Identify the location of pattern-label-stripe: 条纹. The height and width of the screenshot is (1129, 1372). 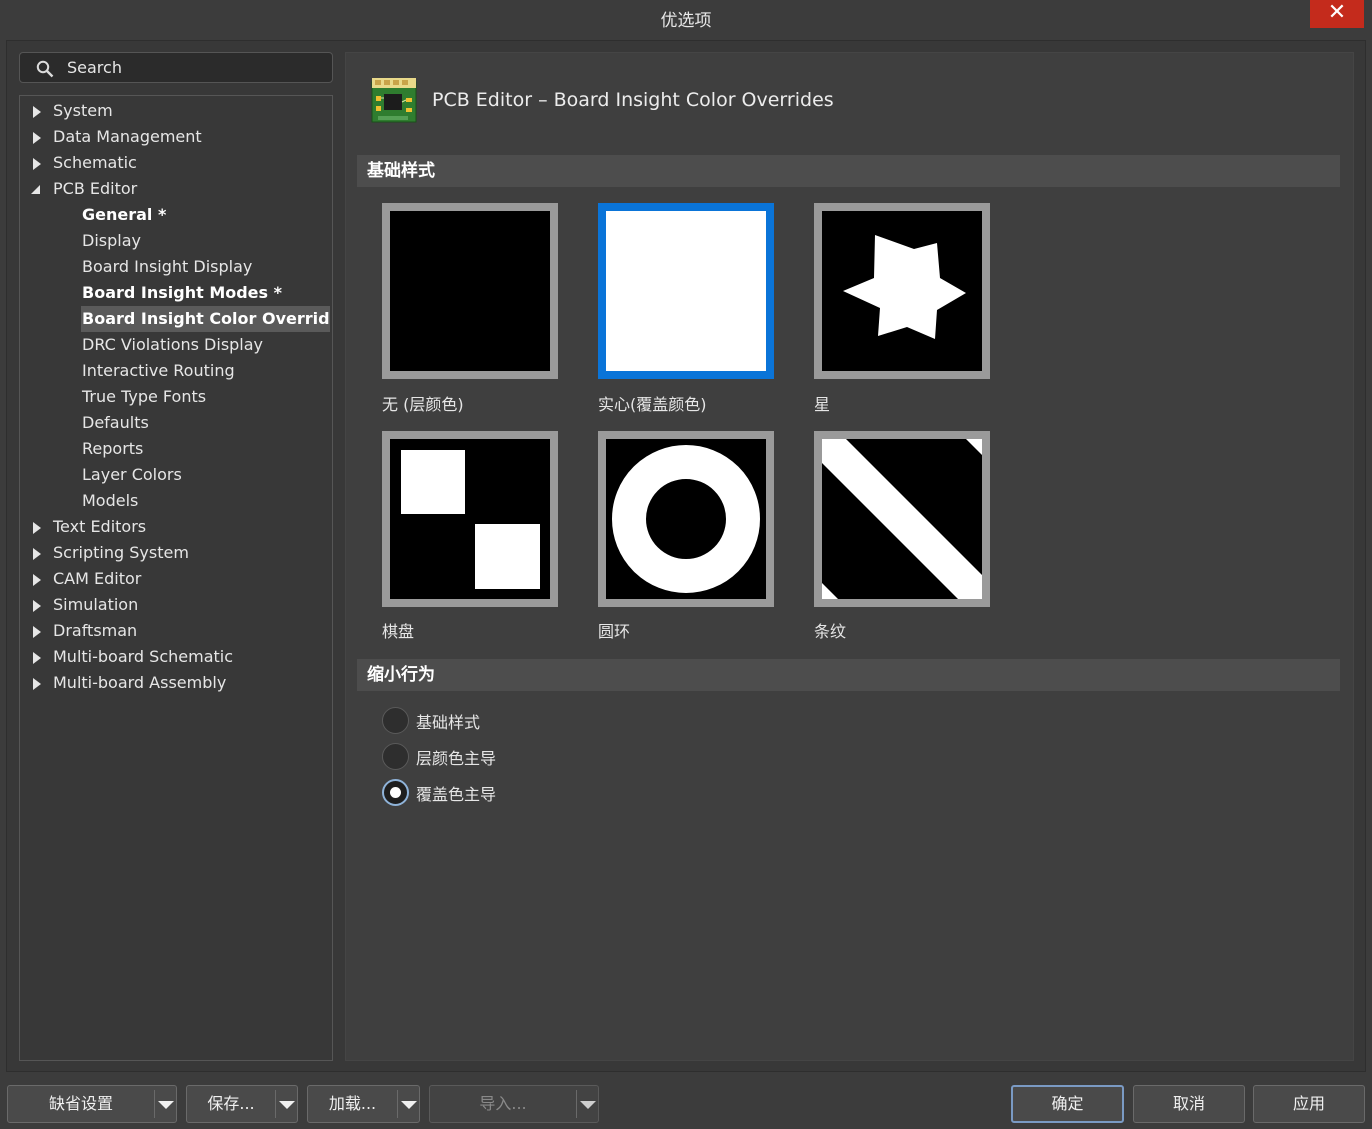
(830, 631).